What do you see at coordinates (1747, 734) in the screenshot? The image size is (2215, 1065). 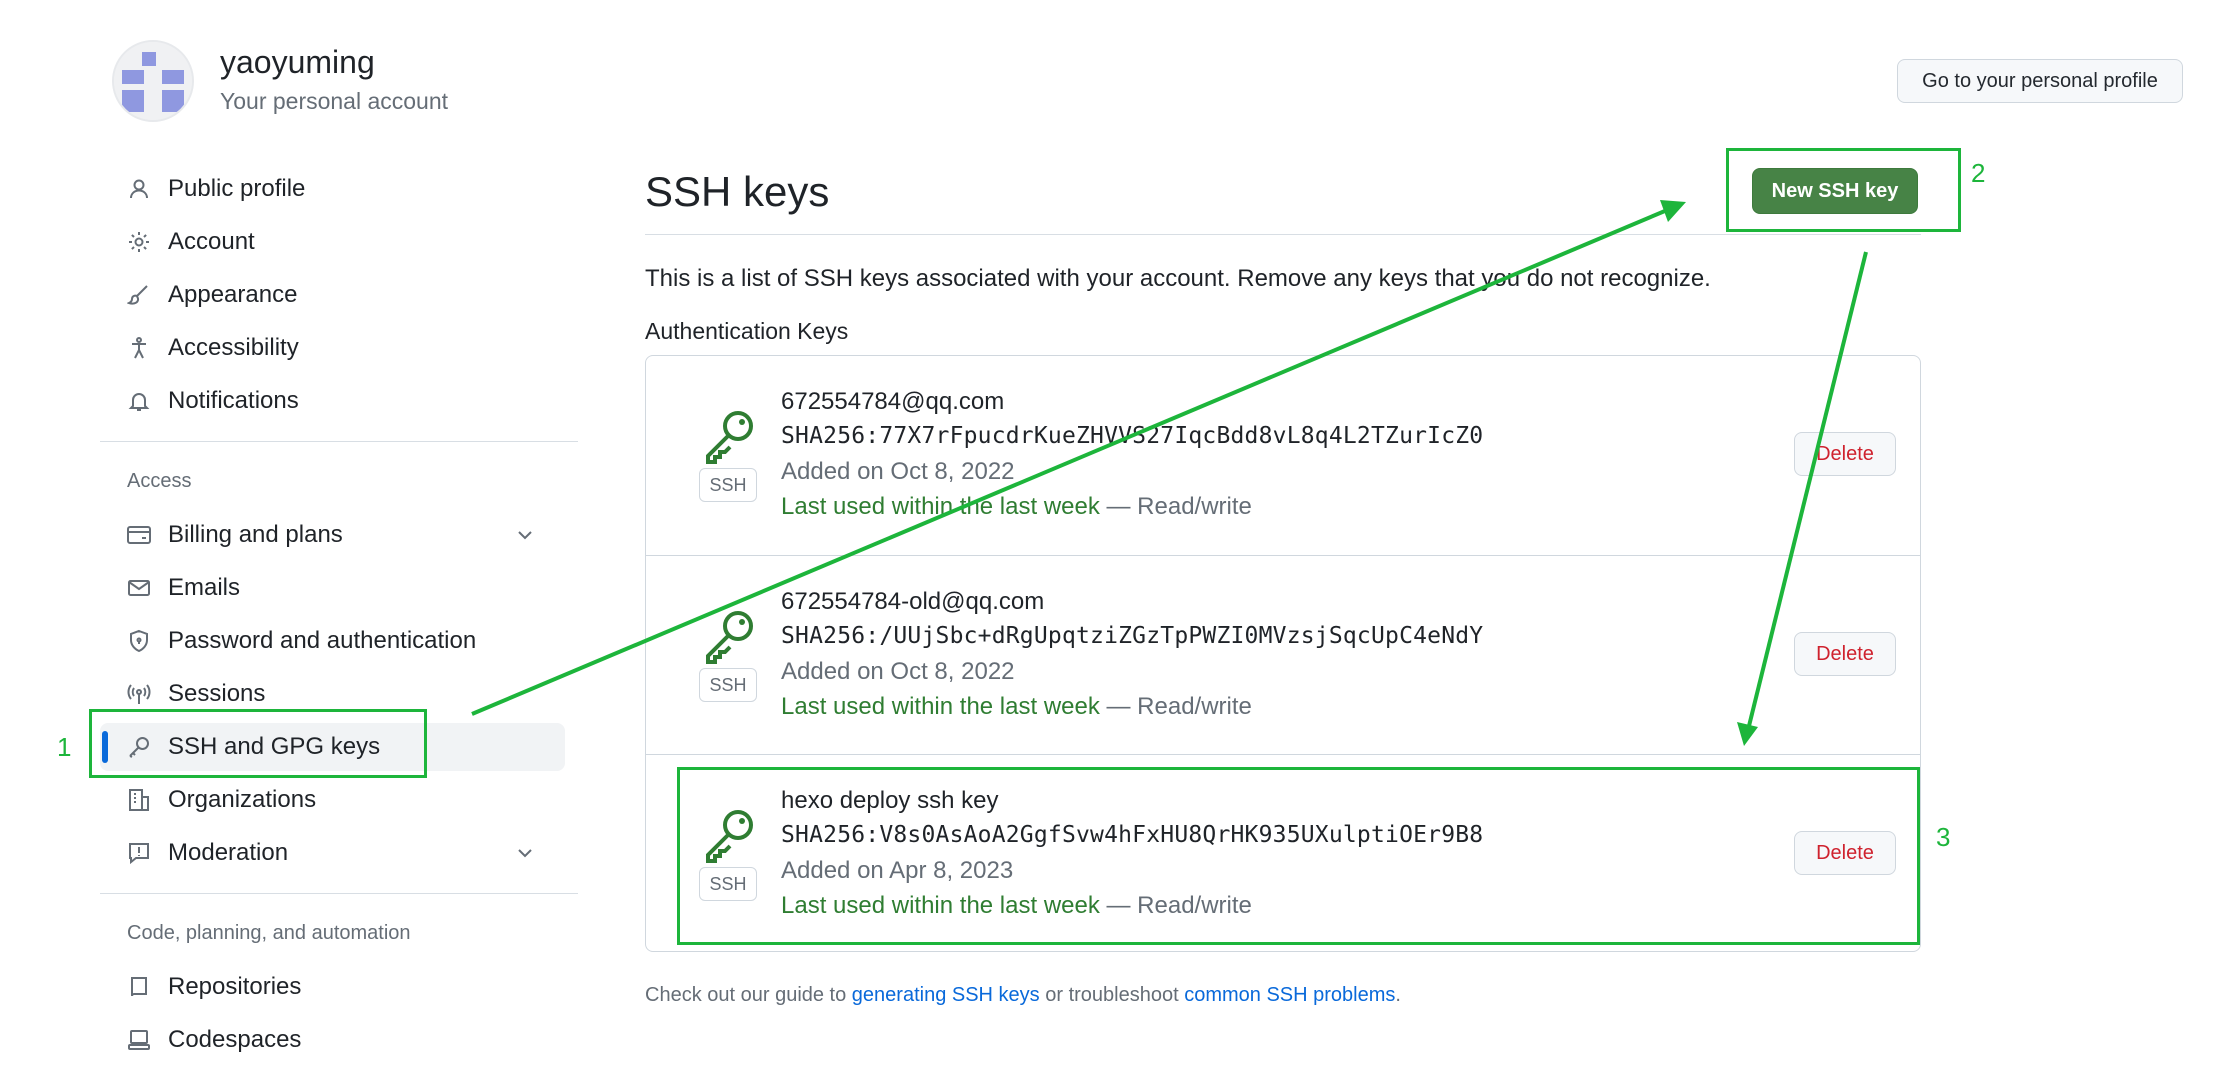 I see `arrowhead` at bounding box center [1747, 734].